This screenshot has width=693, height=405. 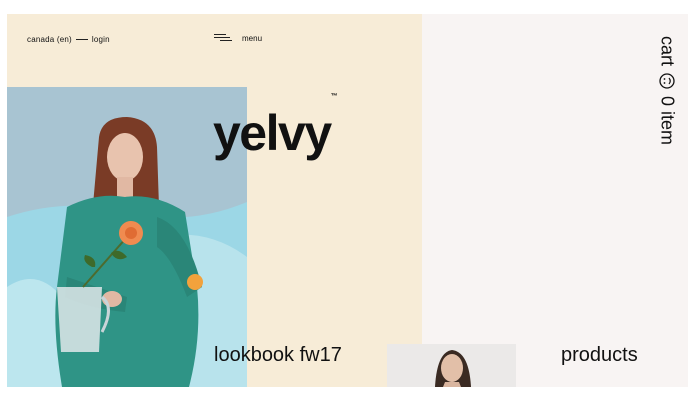 What do you see at coordinates (667, 81) in the screenshot?
I see `smiley-icon` at bounding box center [667, 81].